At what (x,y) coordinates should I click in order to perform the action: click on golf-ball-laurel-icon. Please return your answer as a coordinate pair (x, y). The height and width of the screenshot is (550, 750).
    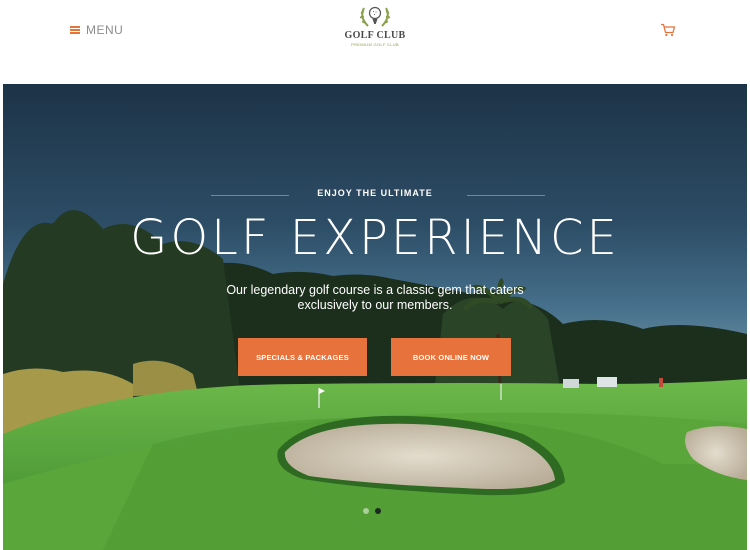
    Looking at the image, I should click on (375, 16).